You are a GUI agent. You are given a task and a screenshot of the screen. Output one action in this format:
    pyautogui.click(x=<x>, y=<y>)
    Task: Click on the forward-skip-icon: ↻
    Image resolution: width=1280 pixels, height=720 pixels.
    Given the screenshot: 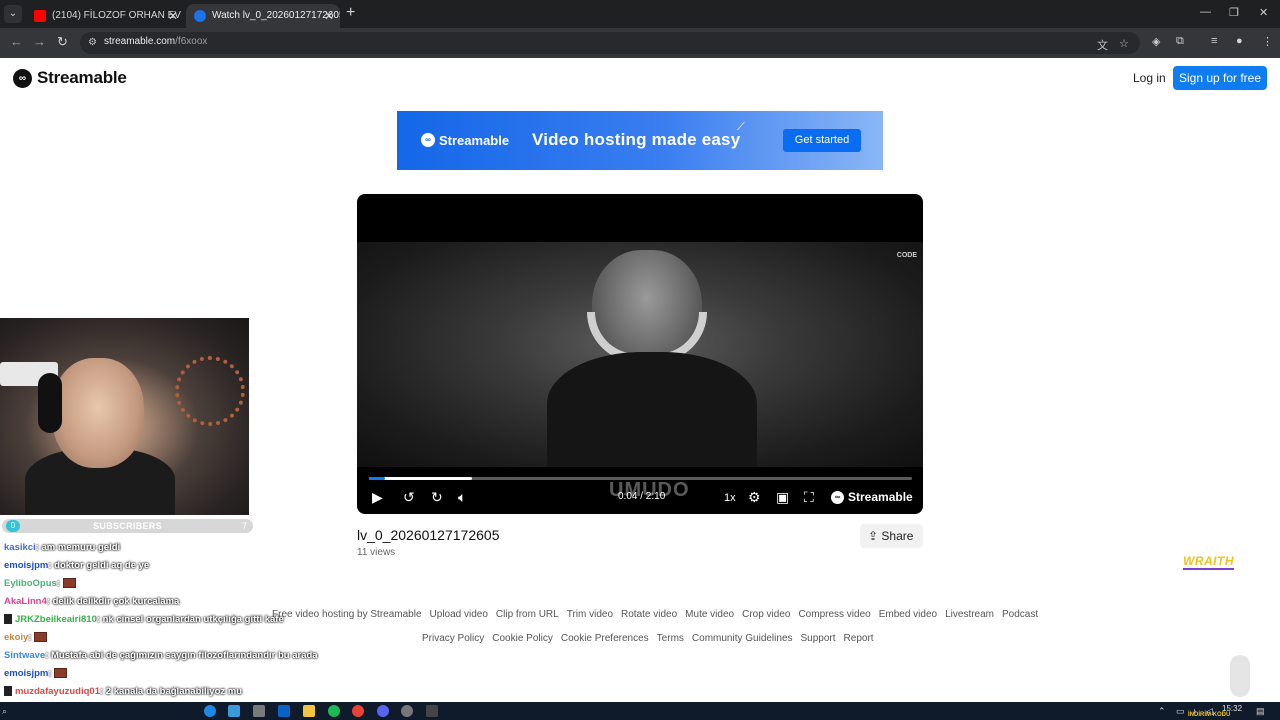 What is the action you would take?
    pyautogui.click(x=437, y=497)
    